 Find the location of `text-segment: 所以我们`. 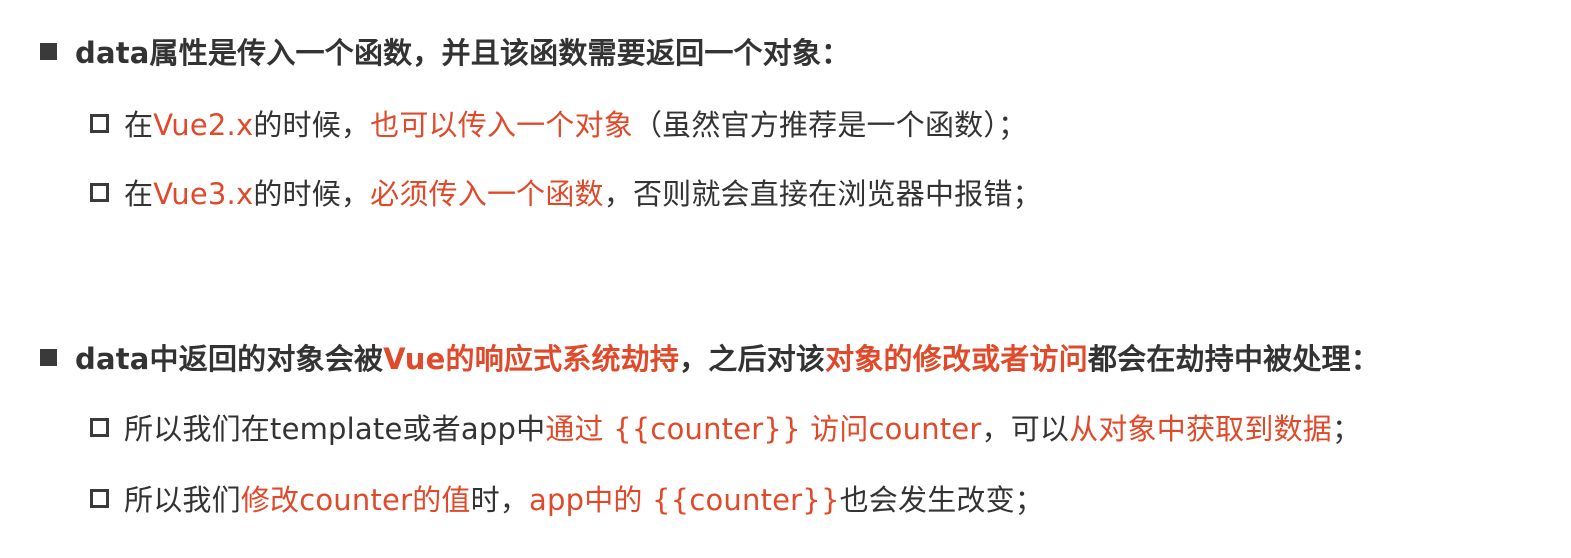

text-segment: 所以我们 is located at coordinates (182, 500).